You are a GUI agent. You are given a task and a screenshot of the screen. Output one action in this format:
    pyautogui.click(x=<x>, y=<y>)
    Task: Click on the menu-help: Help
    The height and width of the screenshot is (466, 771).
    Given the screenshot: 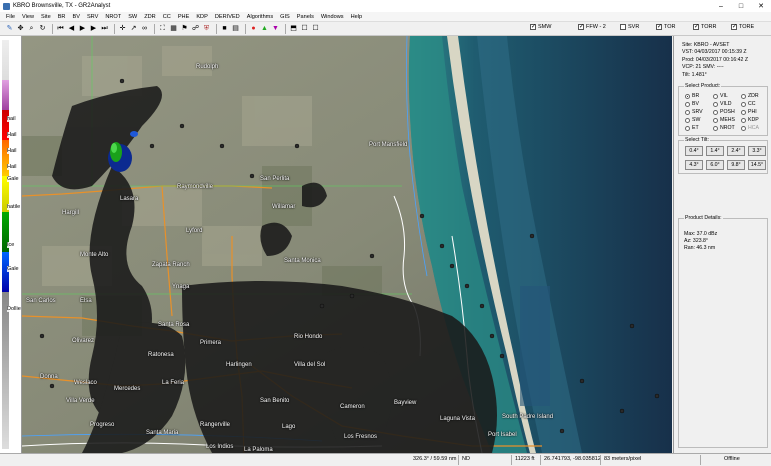 What is the action you would take?
    pyautogui.click(x=357, y=17)
    